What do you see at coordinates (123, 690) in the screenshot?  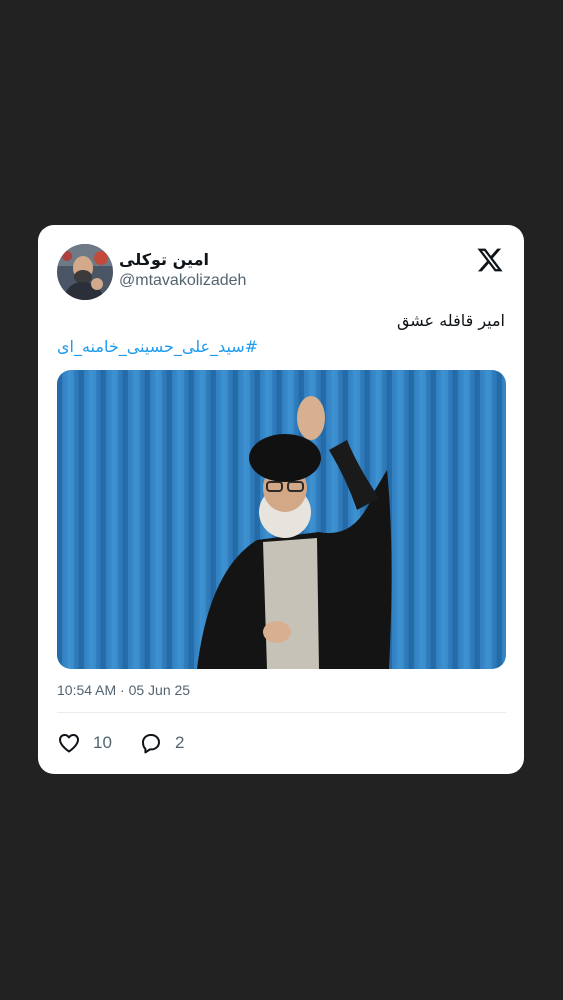 I see `tweet-timestamp: 10:54 AM · 05 Jun 25` at bounding box center [123, 690].